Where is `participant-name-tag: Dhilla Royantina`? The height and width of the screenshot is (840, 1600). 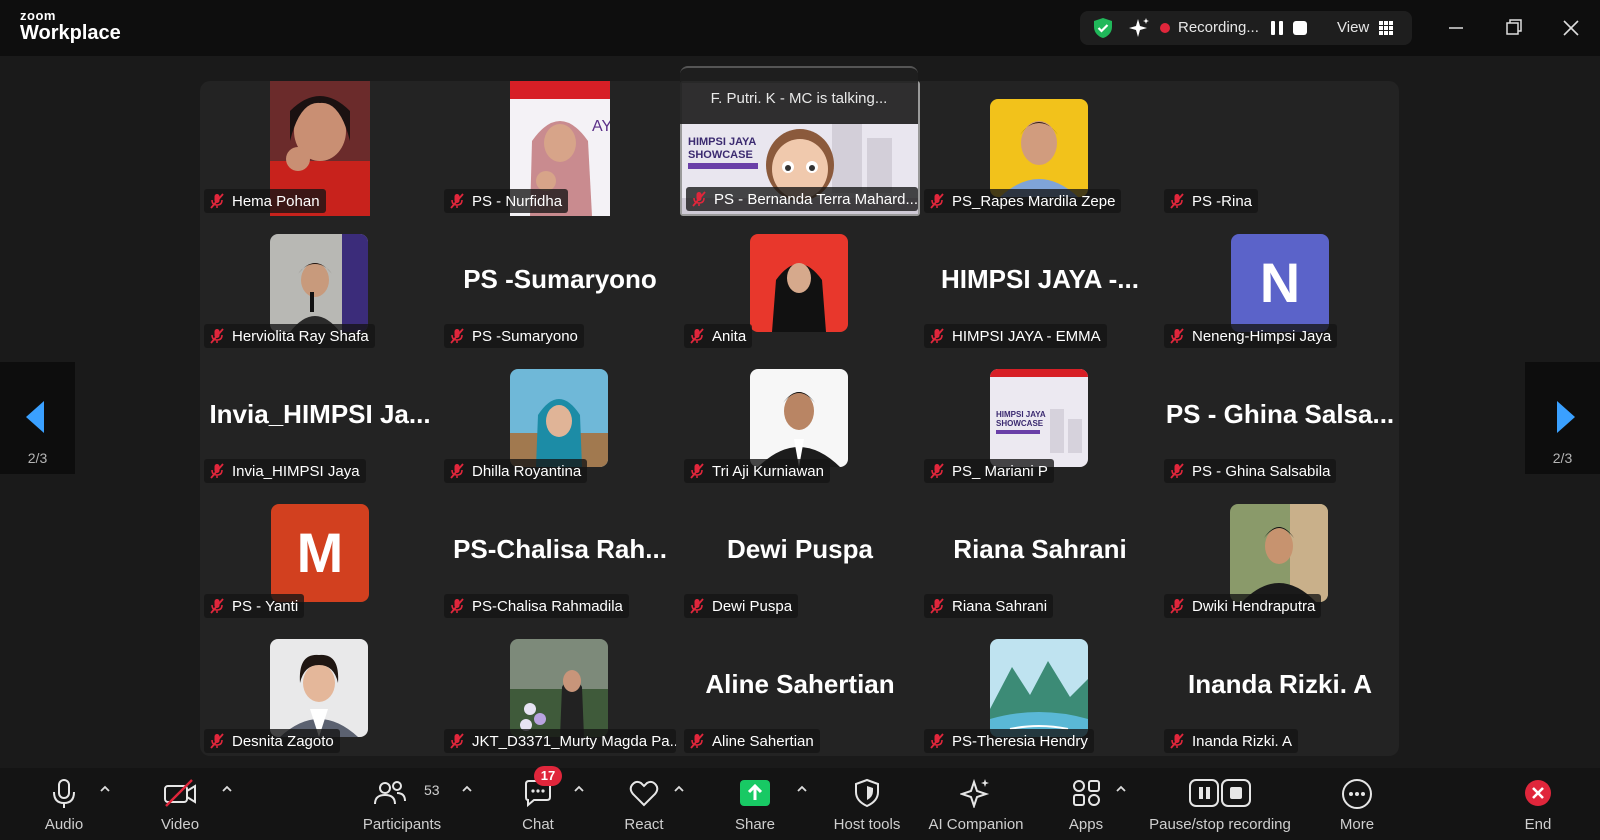 participant-name-tag: Dhilla Royantina is located at coordinates (516, 471).